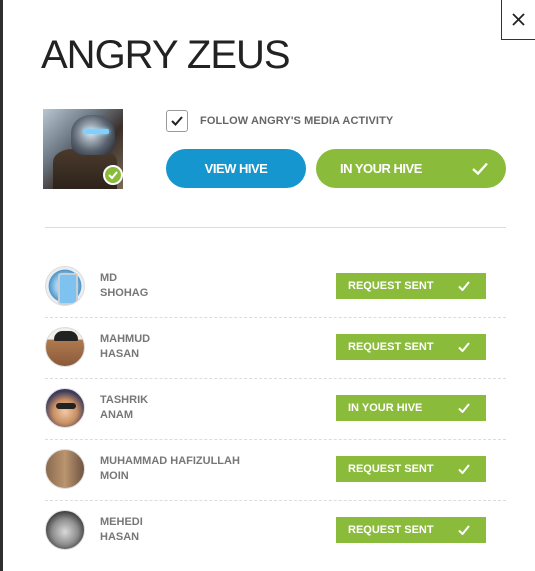 This screenshot has width=535, height=571. What do you see at coordinates (125, 346) in the screenshot?
I see `member-name: MAHMUD HASAN` at bounding box center [125, 346].